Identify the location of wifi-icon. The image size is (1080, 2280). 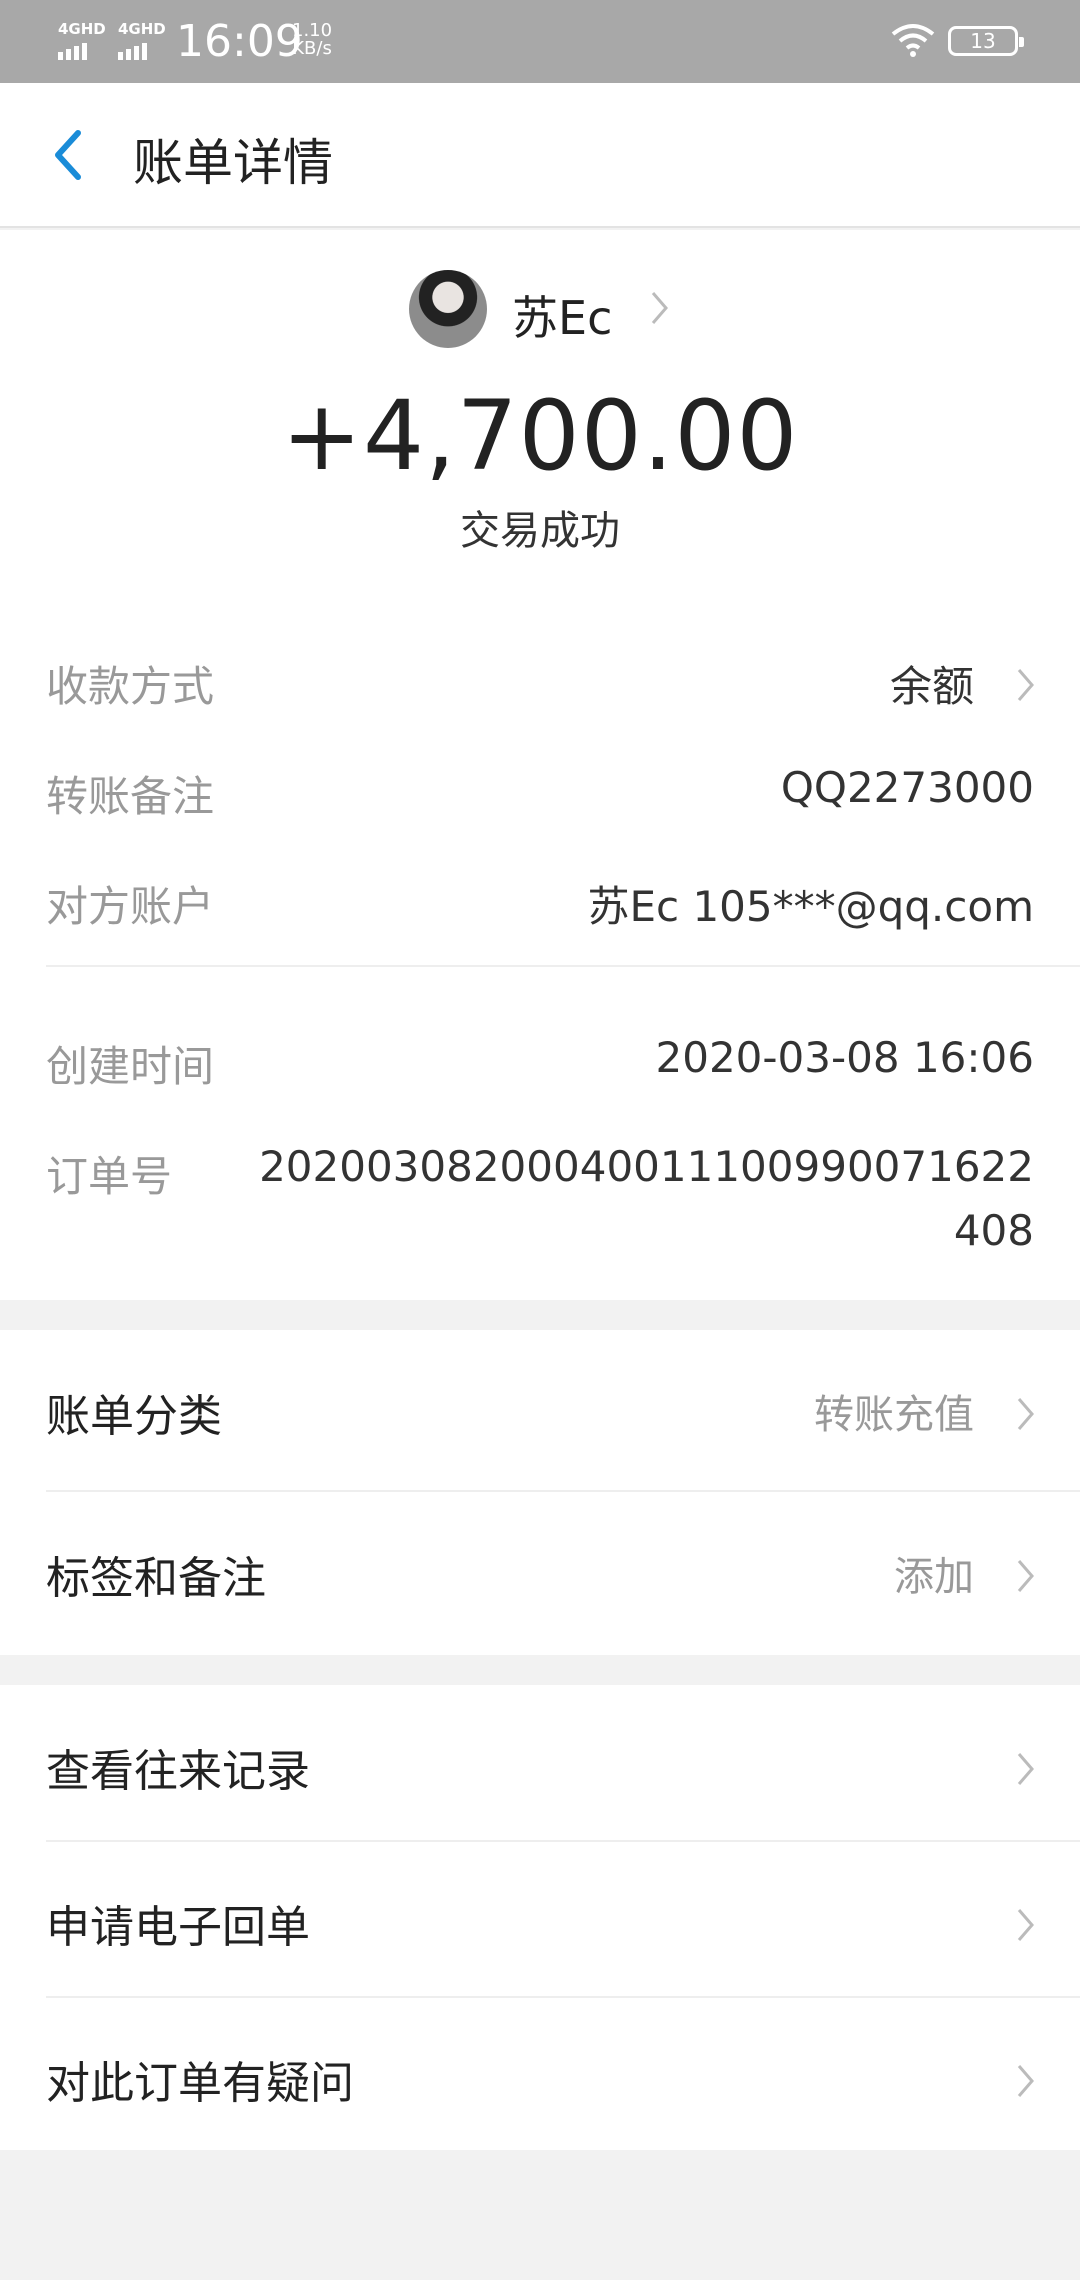
(913, 40).